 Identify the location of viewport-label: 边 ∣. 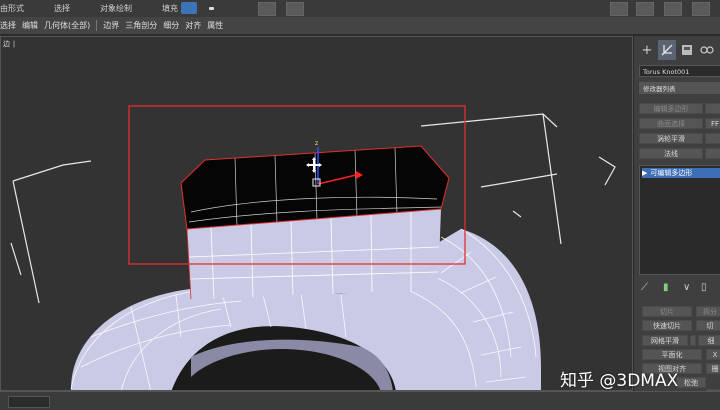
(9, 44).